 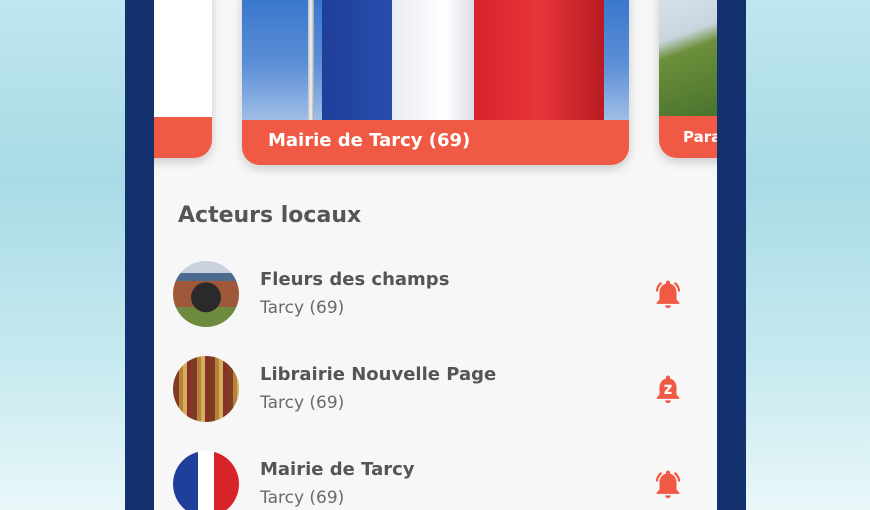 What do you see at coordinates (337, 469) in the screenshot?
I see `actor-name: Mairie de Tarcy` at bounding box center [337, 469].